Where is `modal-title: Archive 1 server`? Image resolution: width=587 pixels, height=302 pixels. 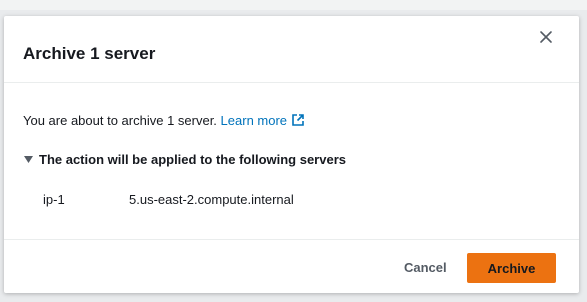 modal-title: Archive 1 server is located at coordinates (89, 53).